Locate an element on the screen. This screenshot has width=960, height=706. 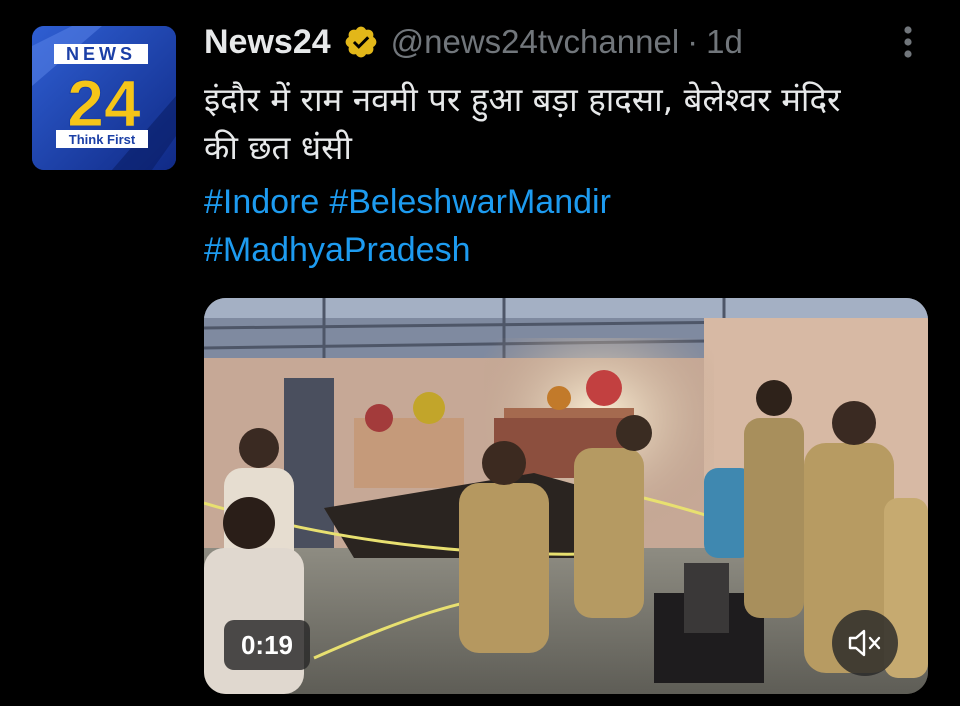
author-name: News24 is located at coordinates (267, 42).